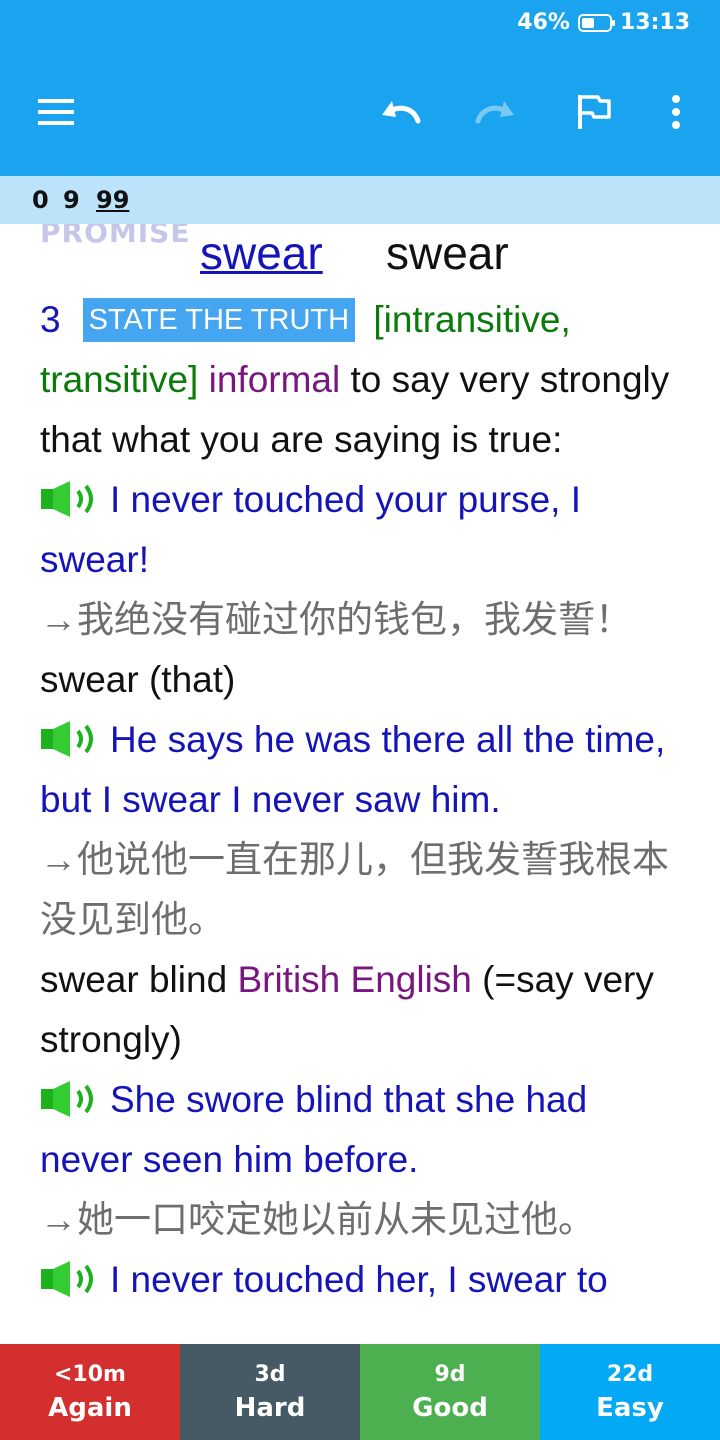 This screenshot has height=1440, width=720. I want to click on battery-icon, so click(596, 22).